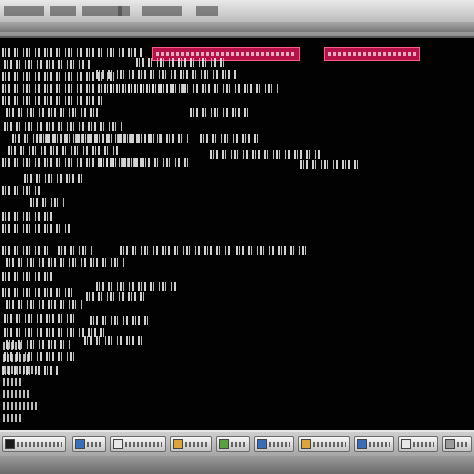  Describe the element at coordinates (10, 444) in the screenshot. I see `terminal-icon` at that location.